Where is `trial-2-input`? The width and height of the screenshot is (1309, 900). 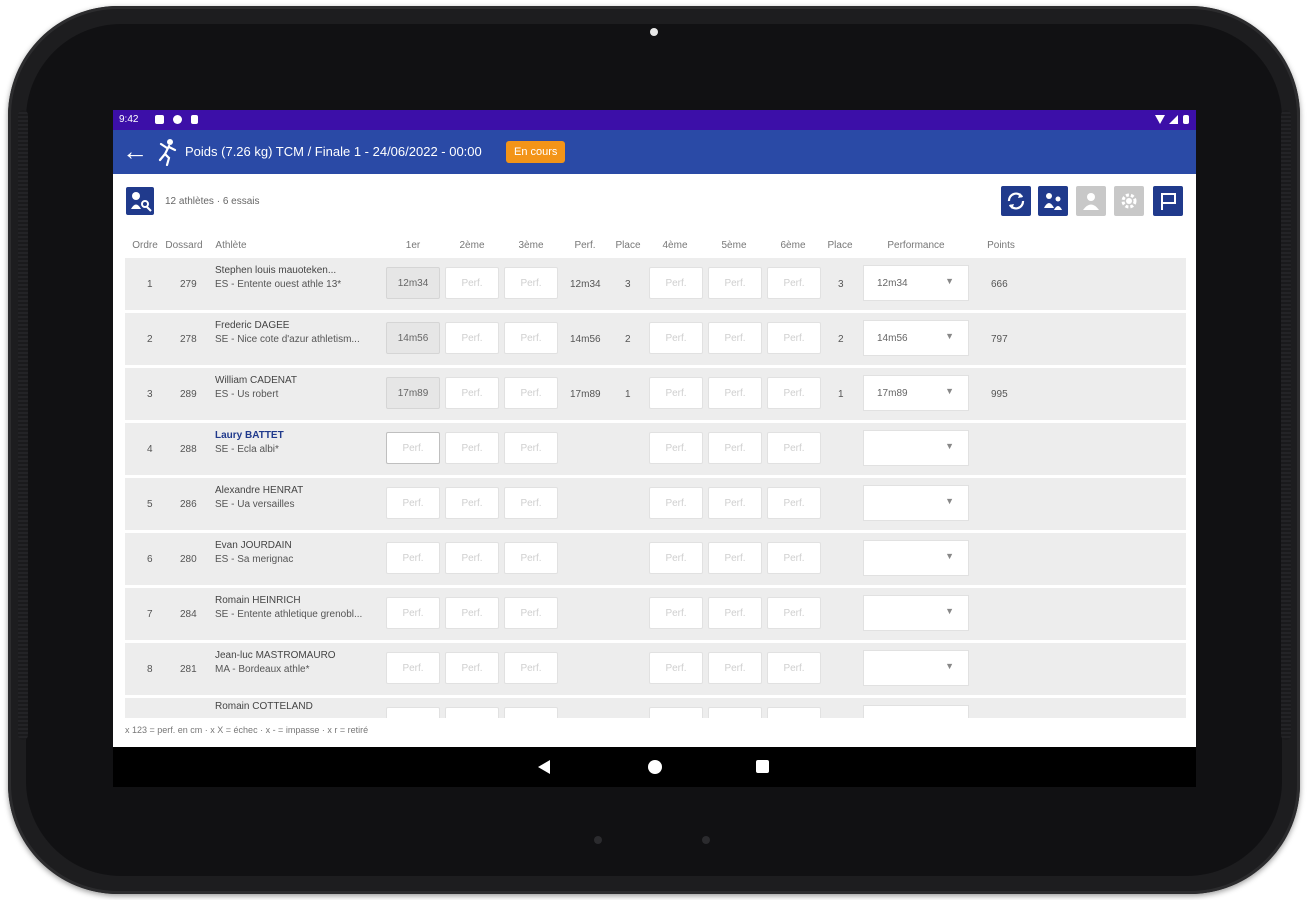 trial-2-input is located at coordinates (472, 712).